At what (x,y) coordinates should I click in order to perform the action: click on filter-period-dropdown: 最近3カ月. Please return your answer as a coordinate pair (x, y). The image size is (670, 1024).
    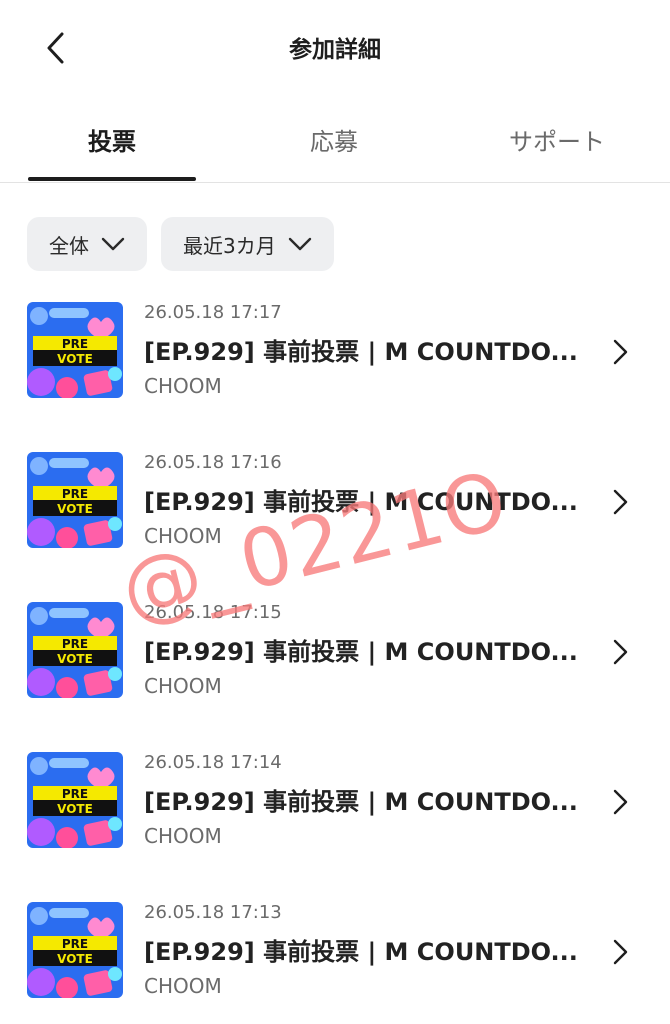
    Looking at the image, I should click on (247, 244).